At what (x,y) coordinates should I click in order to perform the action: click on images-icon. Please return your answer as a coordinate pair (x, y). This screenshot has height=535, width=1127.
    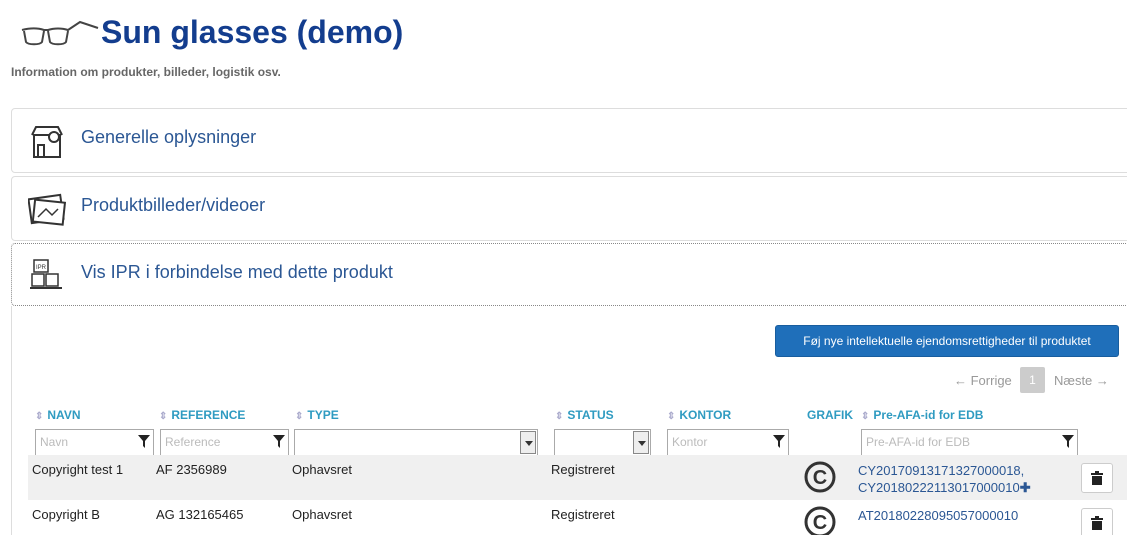
    Looking at the image, I should click on (47, 209).